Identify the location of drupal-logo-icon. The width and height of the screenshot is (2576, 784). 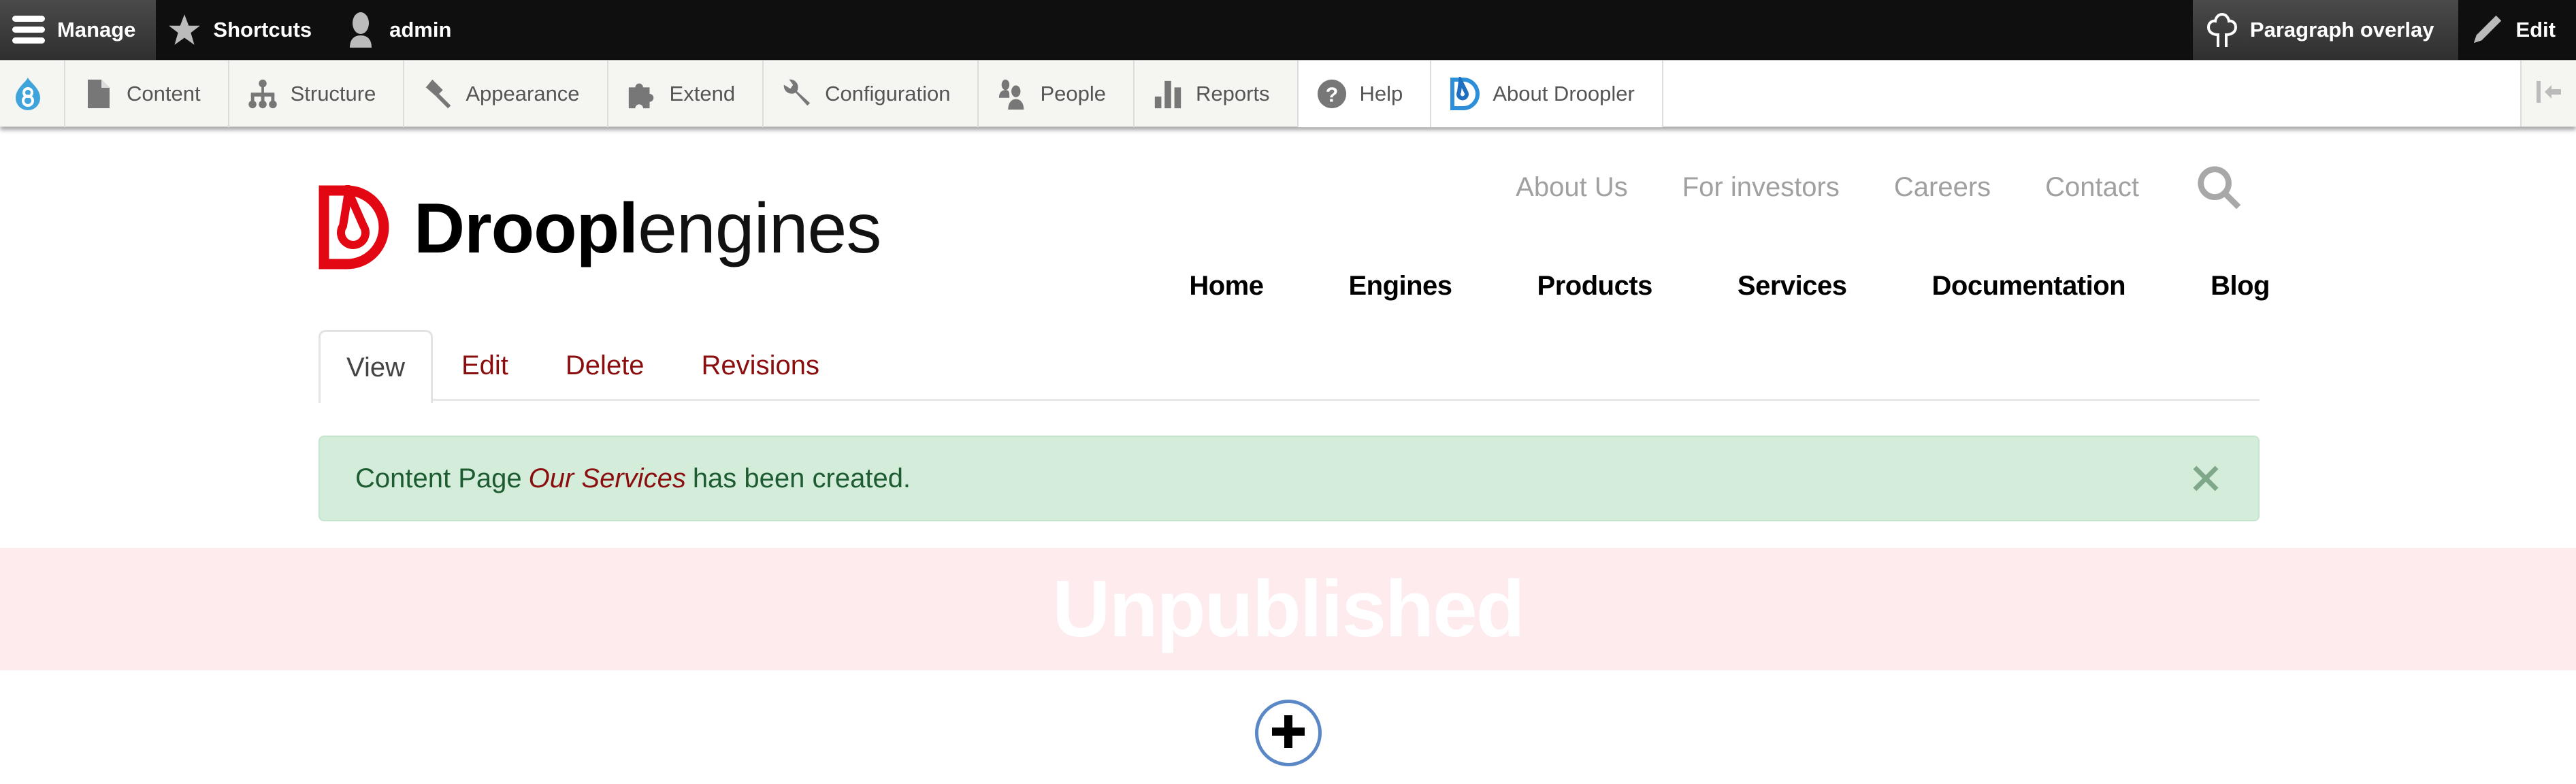
(28, 94).